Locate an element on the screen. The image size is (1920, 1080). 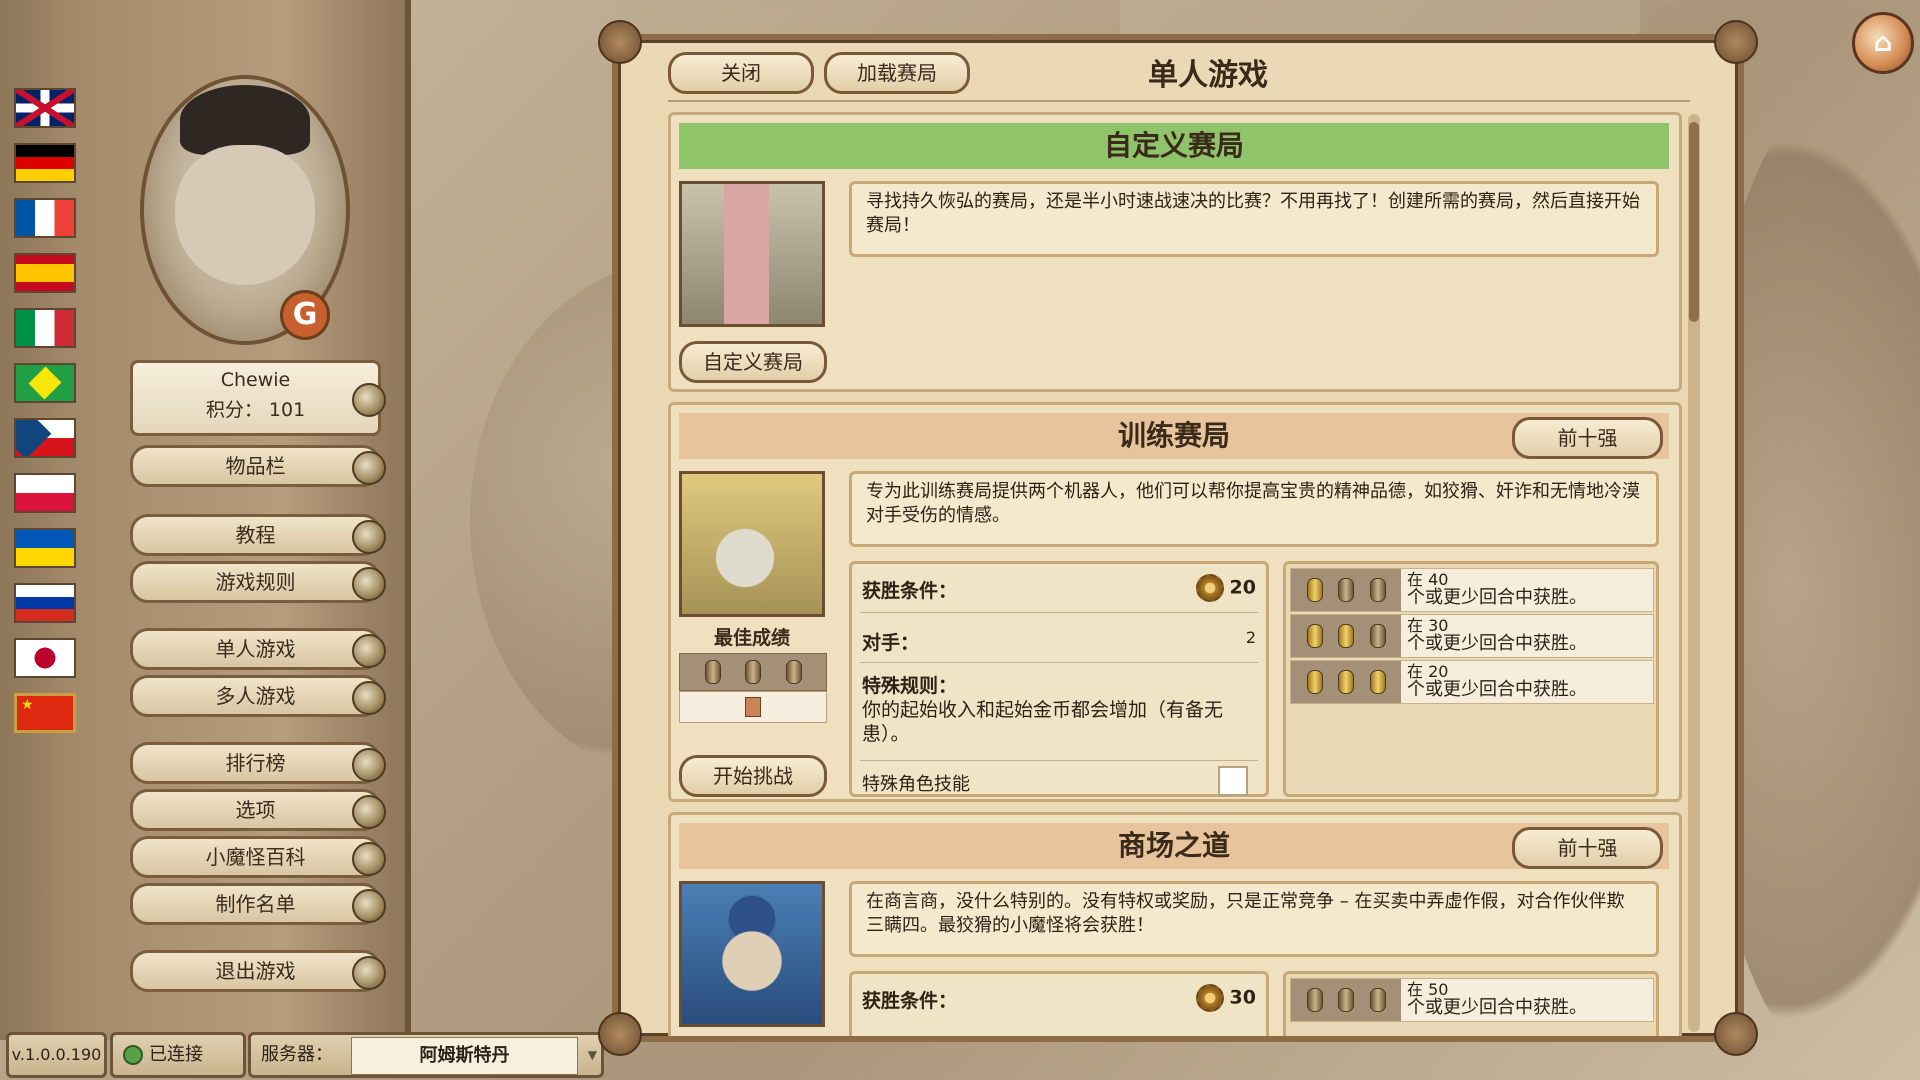
tutorial-label: 教程 is located at coordinates (255, 535).